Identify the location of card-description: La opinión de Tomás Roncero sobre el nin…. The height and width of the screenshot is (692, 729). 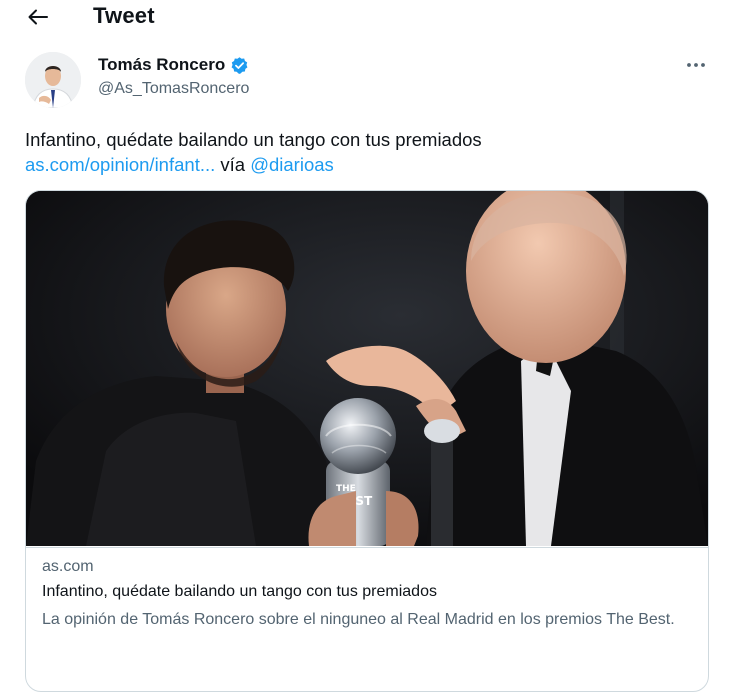
(358, 619).